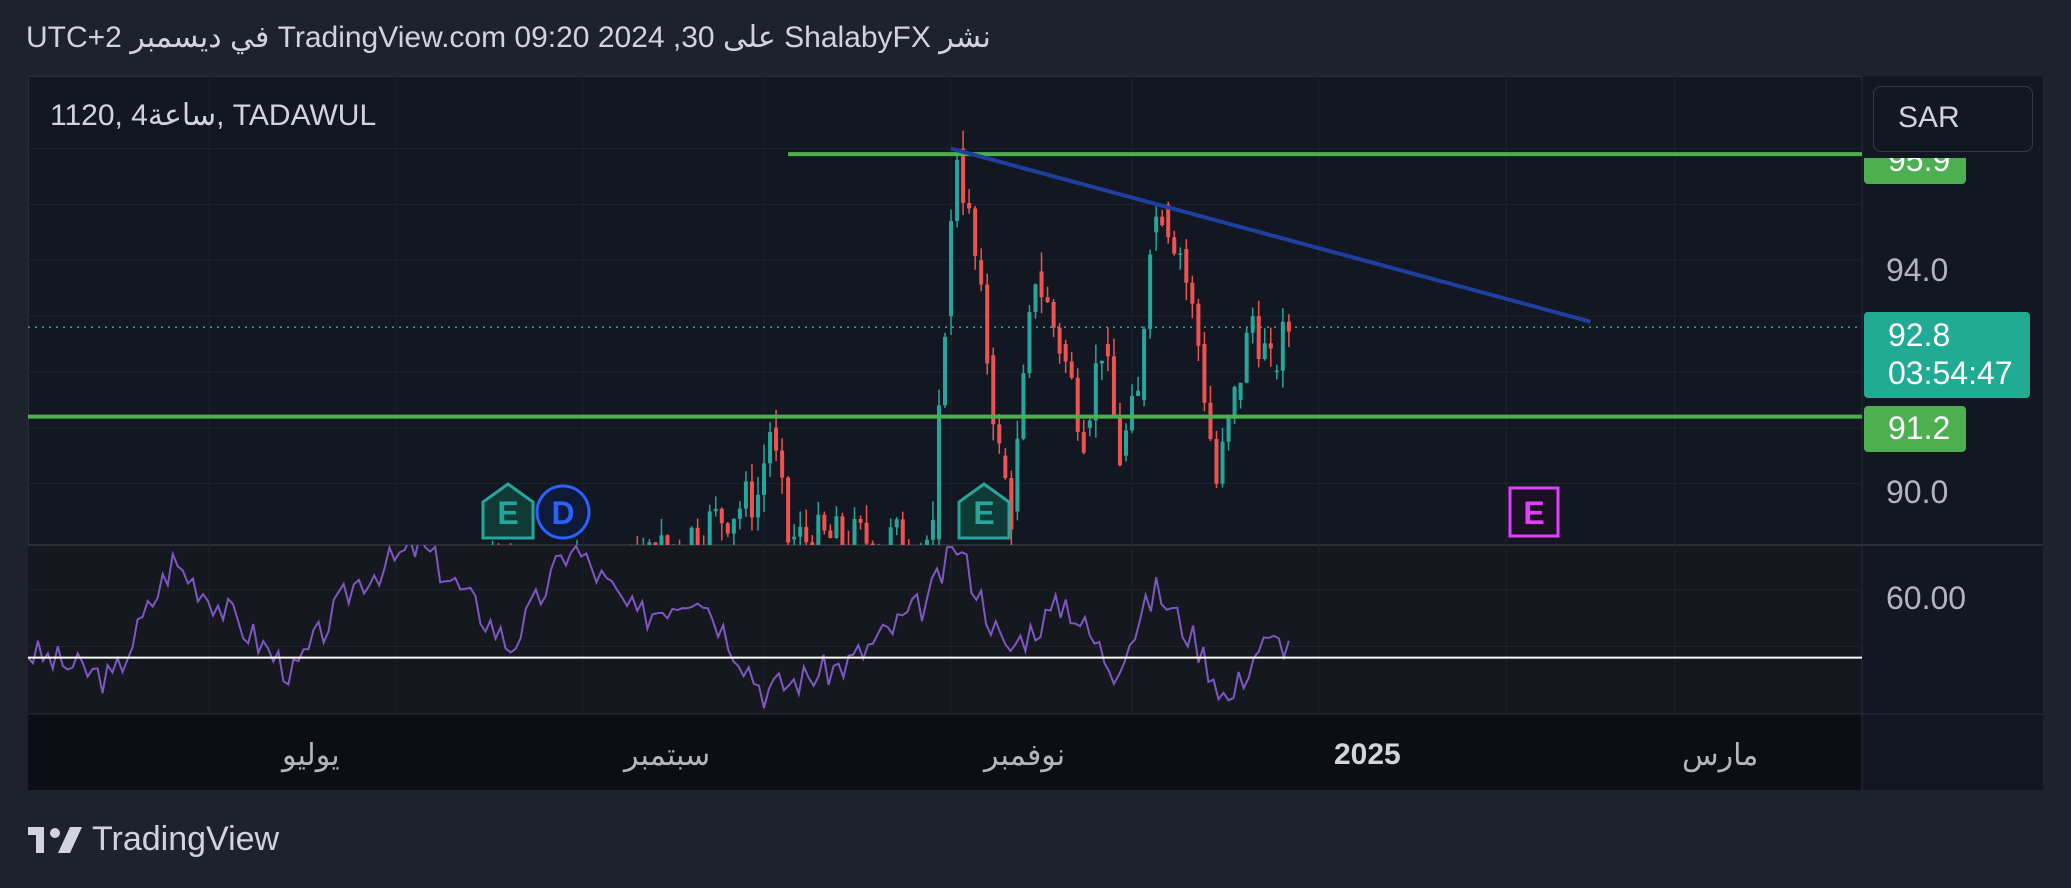 This screenshot has width=2071, height=888. I want to click on event-marker-earnings-upcoming: E, so click(1534, 512).